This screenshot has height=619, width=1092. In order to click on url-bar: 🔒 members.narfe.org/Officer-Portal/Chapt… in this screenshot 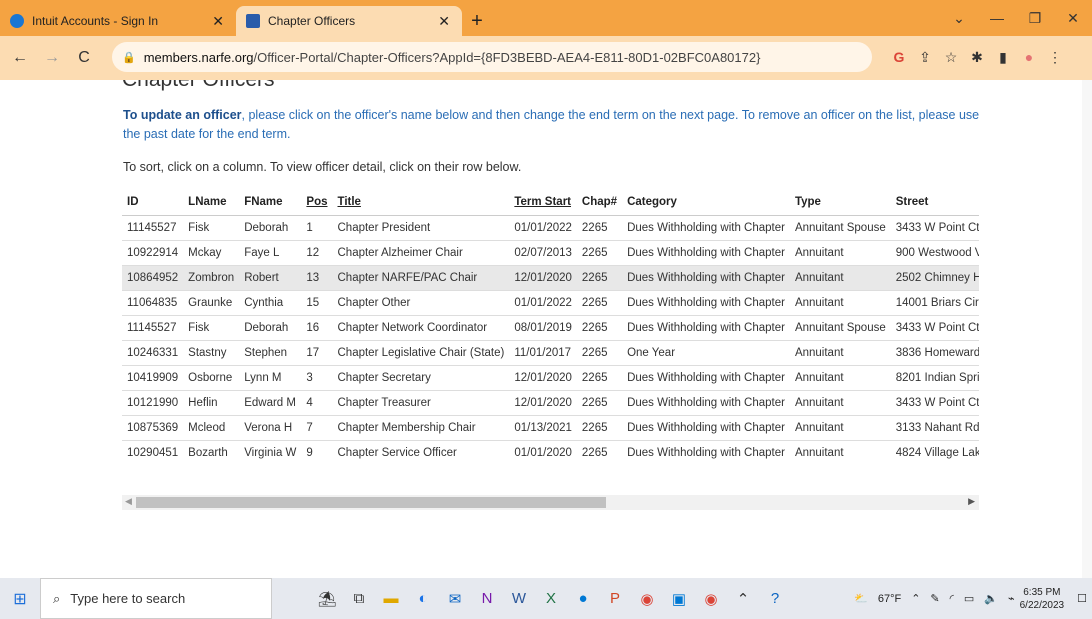, I will do `click(492, 57)`.